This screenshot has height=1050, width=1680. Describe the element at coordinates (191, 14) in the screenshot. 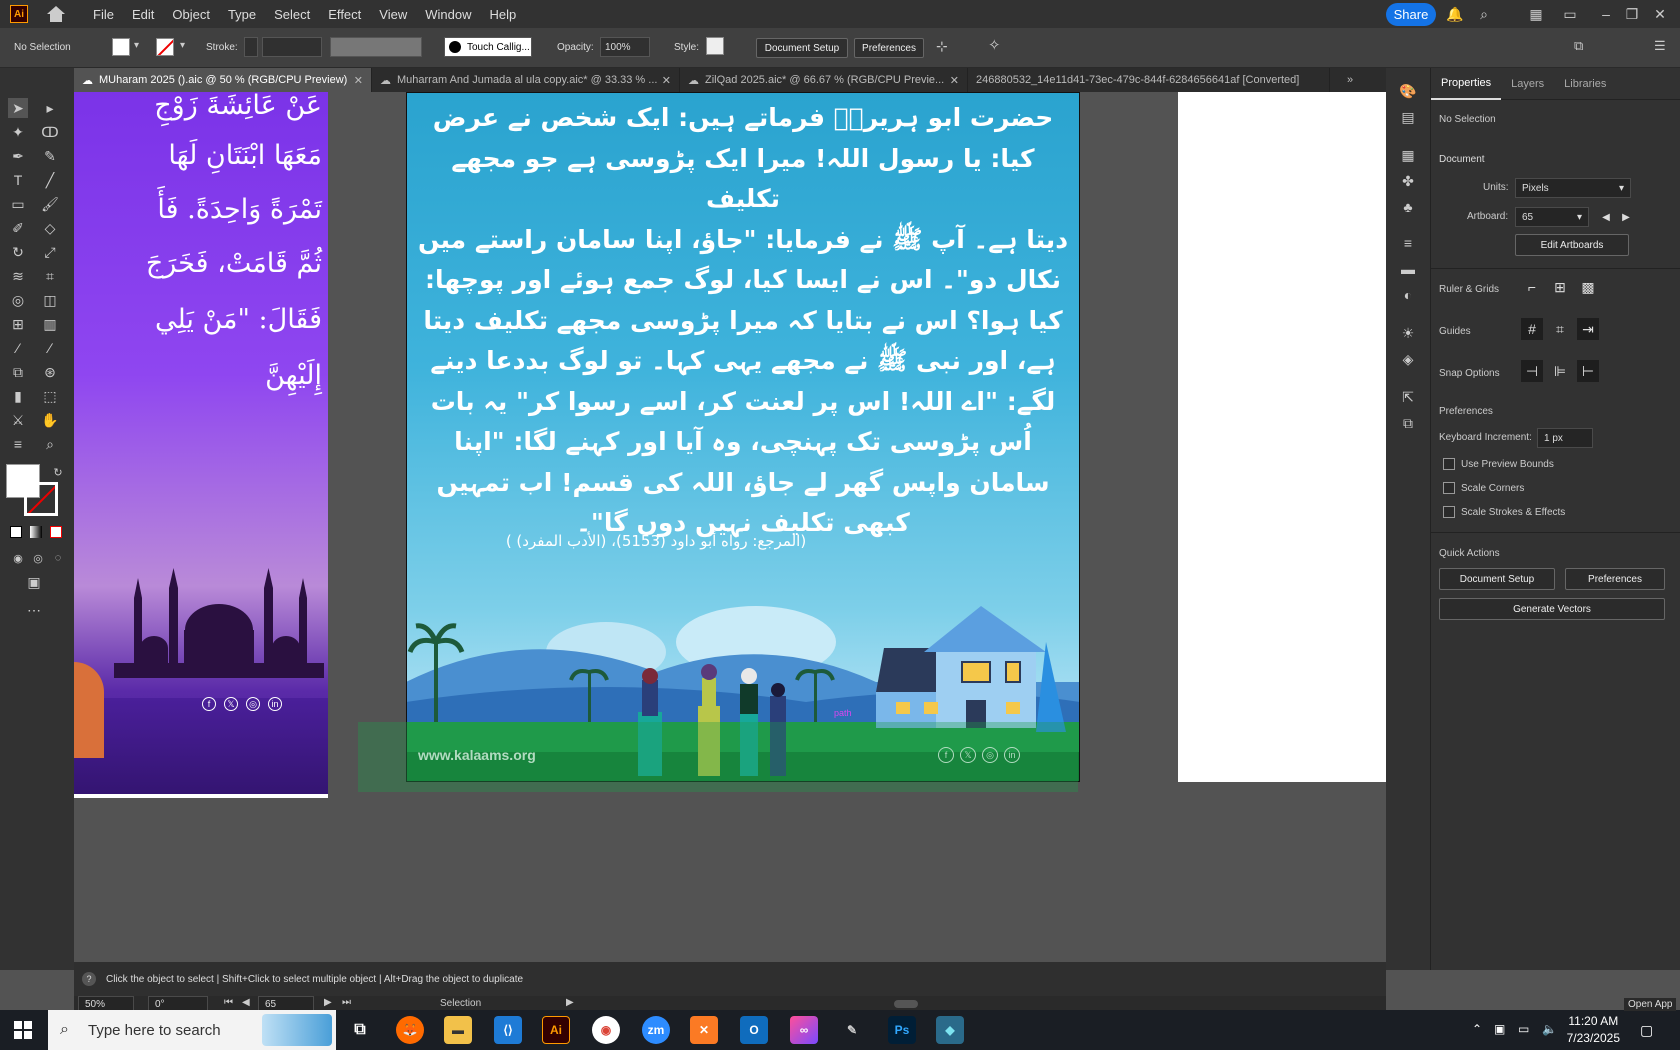

I see `menu-object: Object` at that location.